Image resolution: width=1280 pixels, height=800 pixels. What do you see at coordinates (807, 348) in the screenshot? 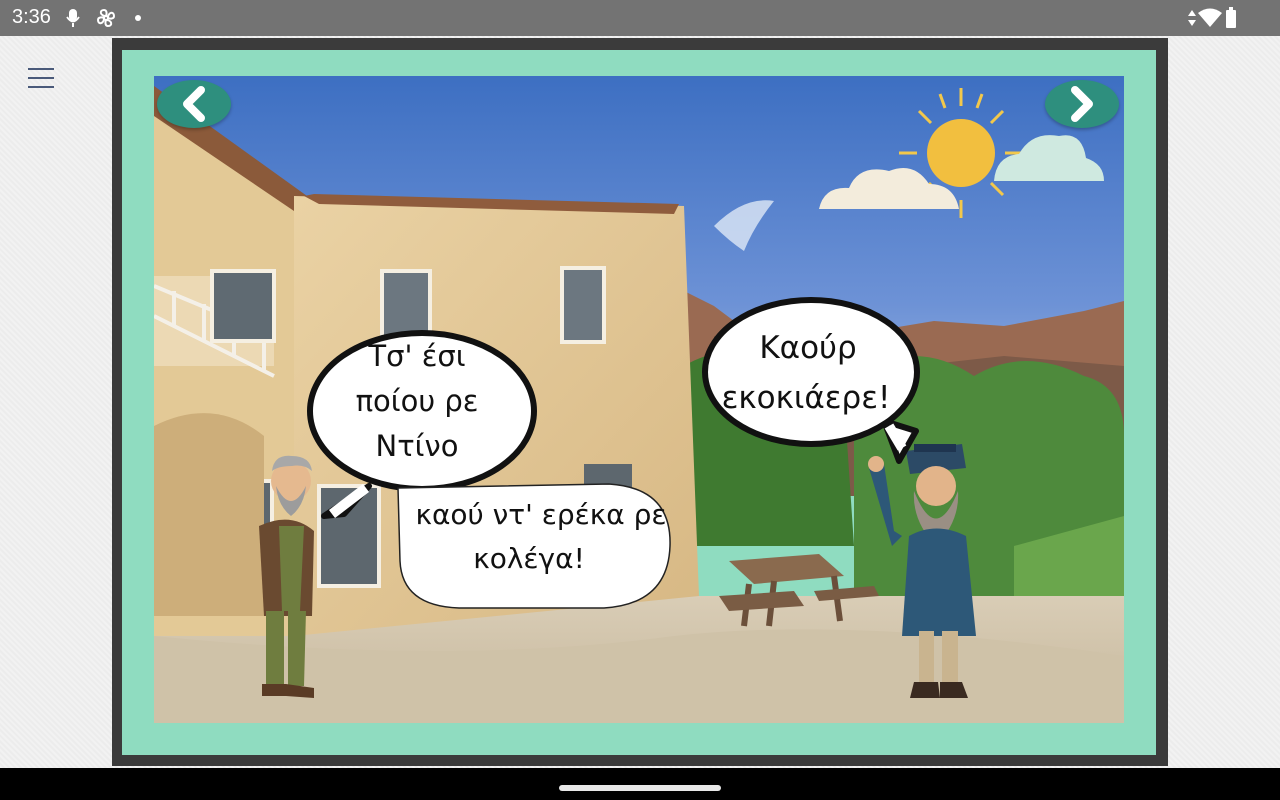
I see `right-thought-line1: Καούρ` at bounding box center [807, 348].